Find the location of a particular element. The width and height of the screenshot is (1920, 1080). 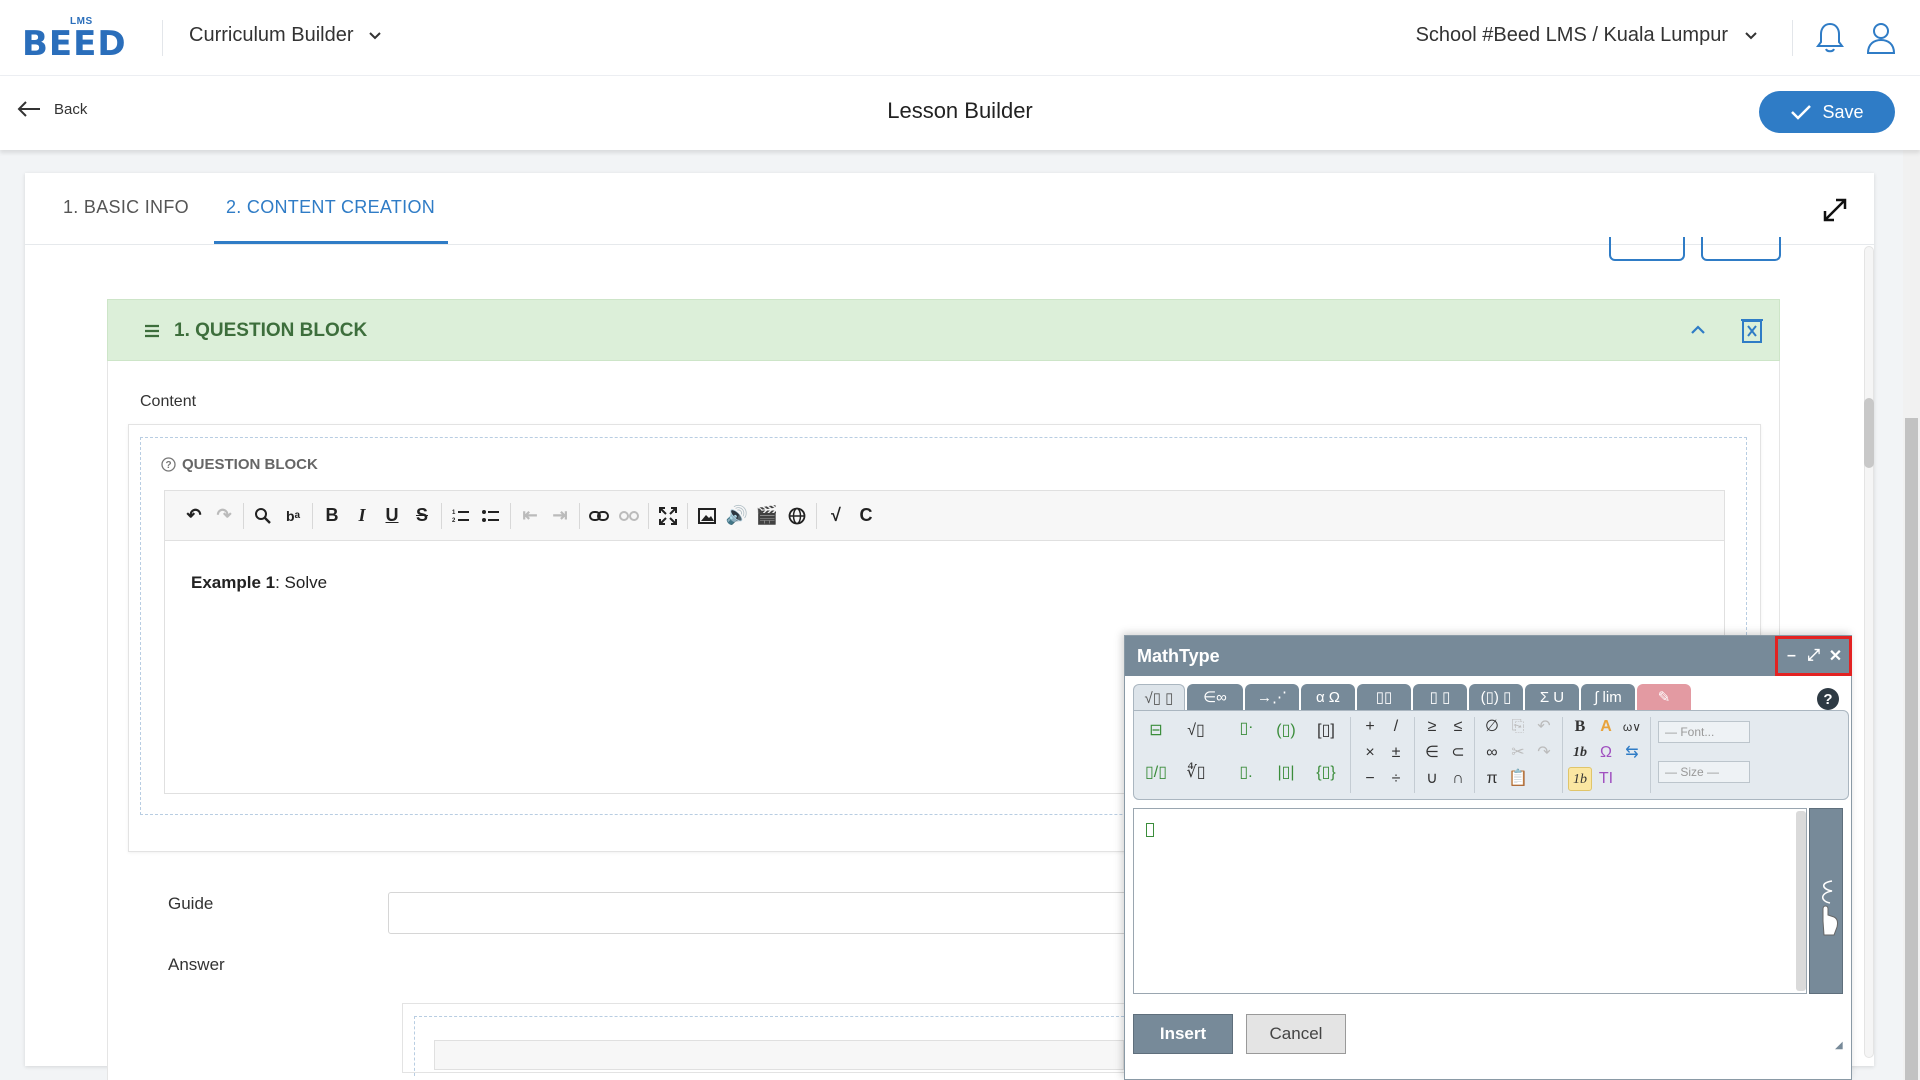

superscript-icon: ▯ᐧ is located at coordinates (1246, 729).